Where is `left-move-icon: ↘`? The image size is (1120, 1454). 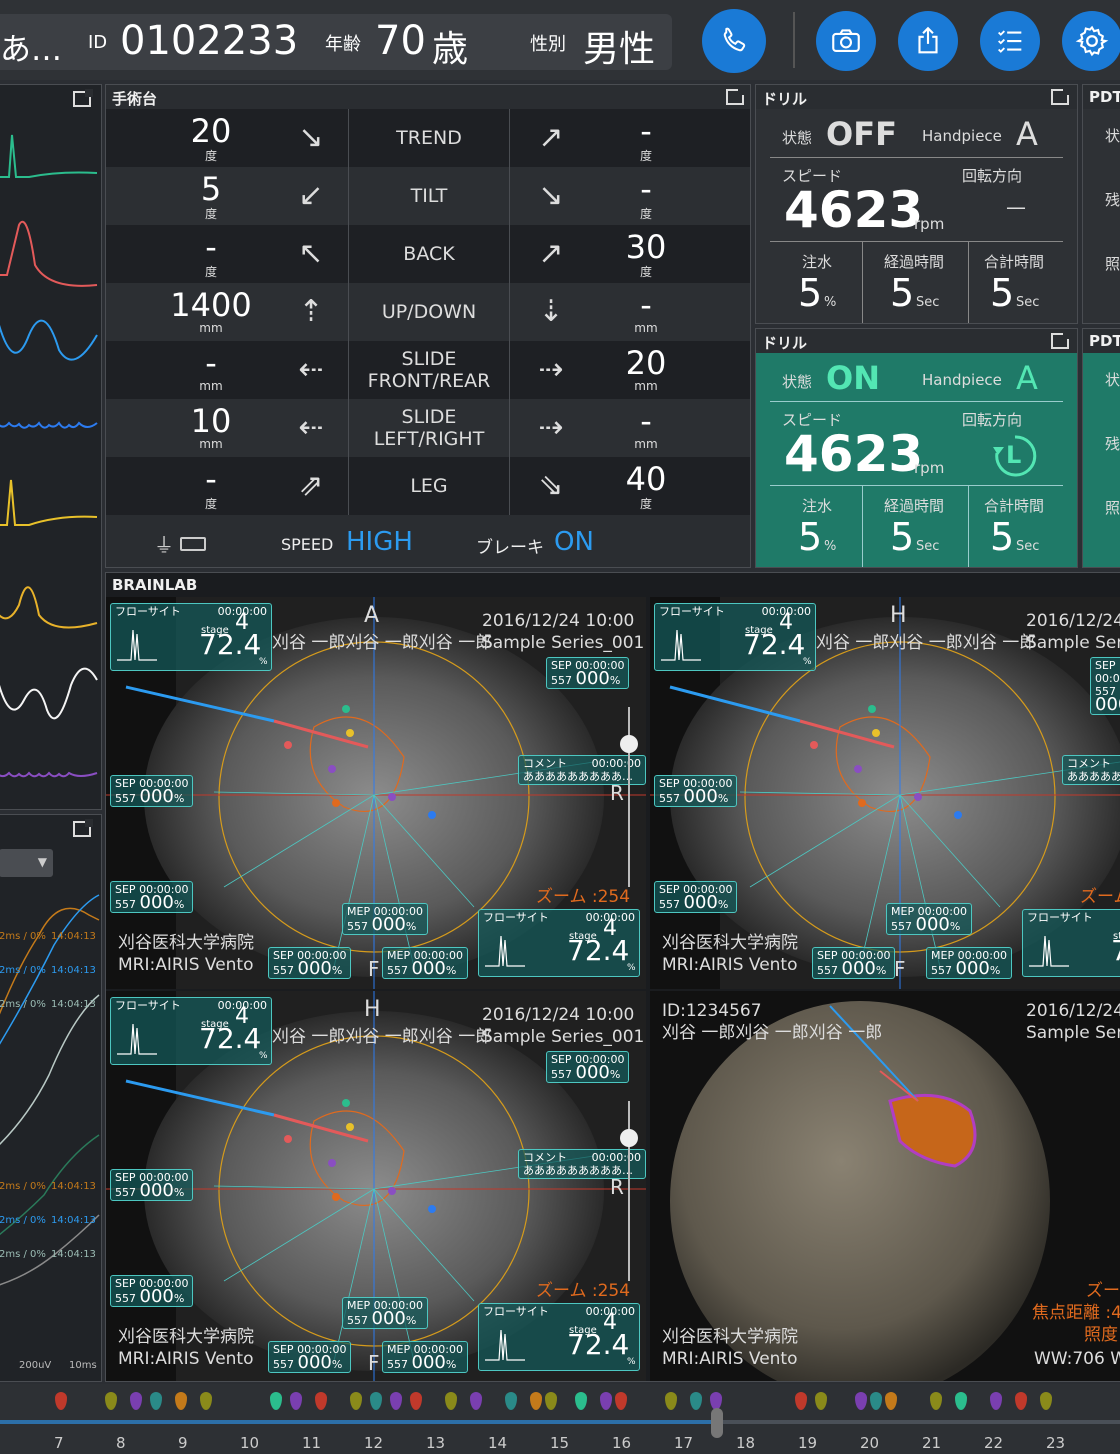 left-move-icon: ↘ is located at coordinates (311, 138).